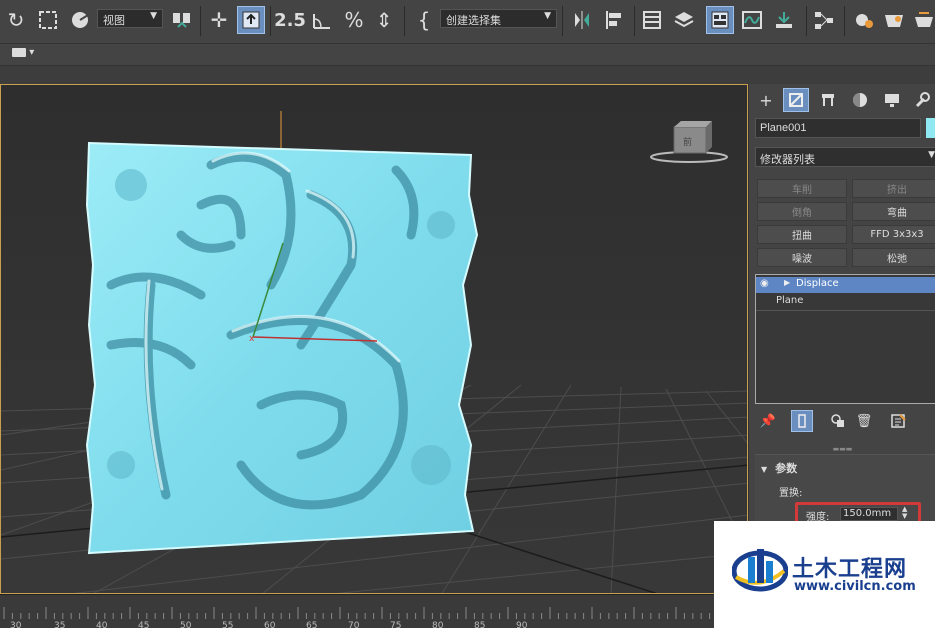 The image size is (935, 628). Describe the element at coordinates (855, 586) in the screenshot. I see `watermark-url: www.civilcn.com` at that location.